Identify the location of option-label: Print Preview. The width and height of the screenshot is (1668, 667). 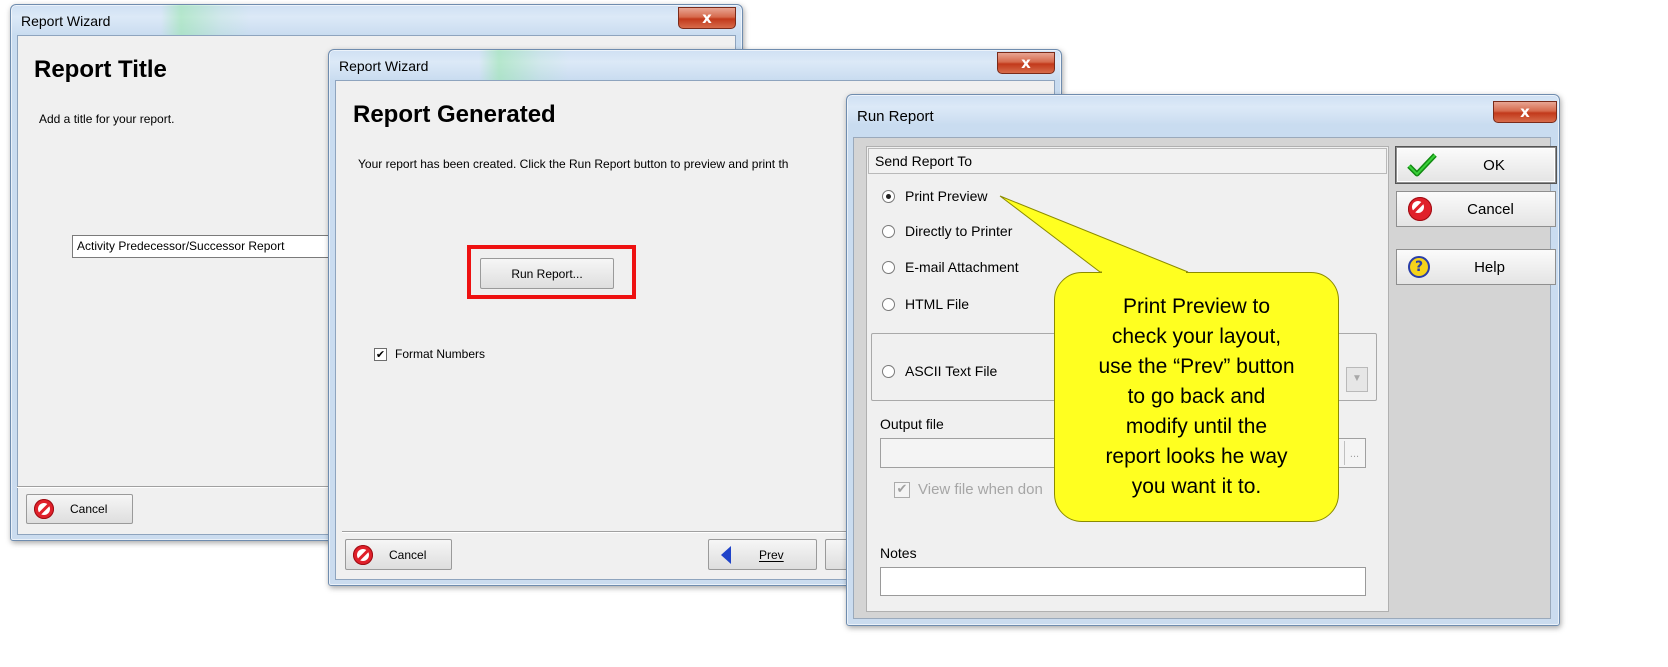
(946, 196).